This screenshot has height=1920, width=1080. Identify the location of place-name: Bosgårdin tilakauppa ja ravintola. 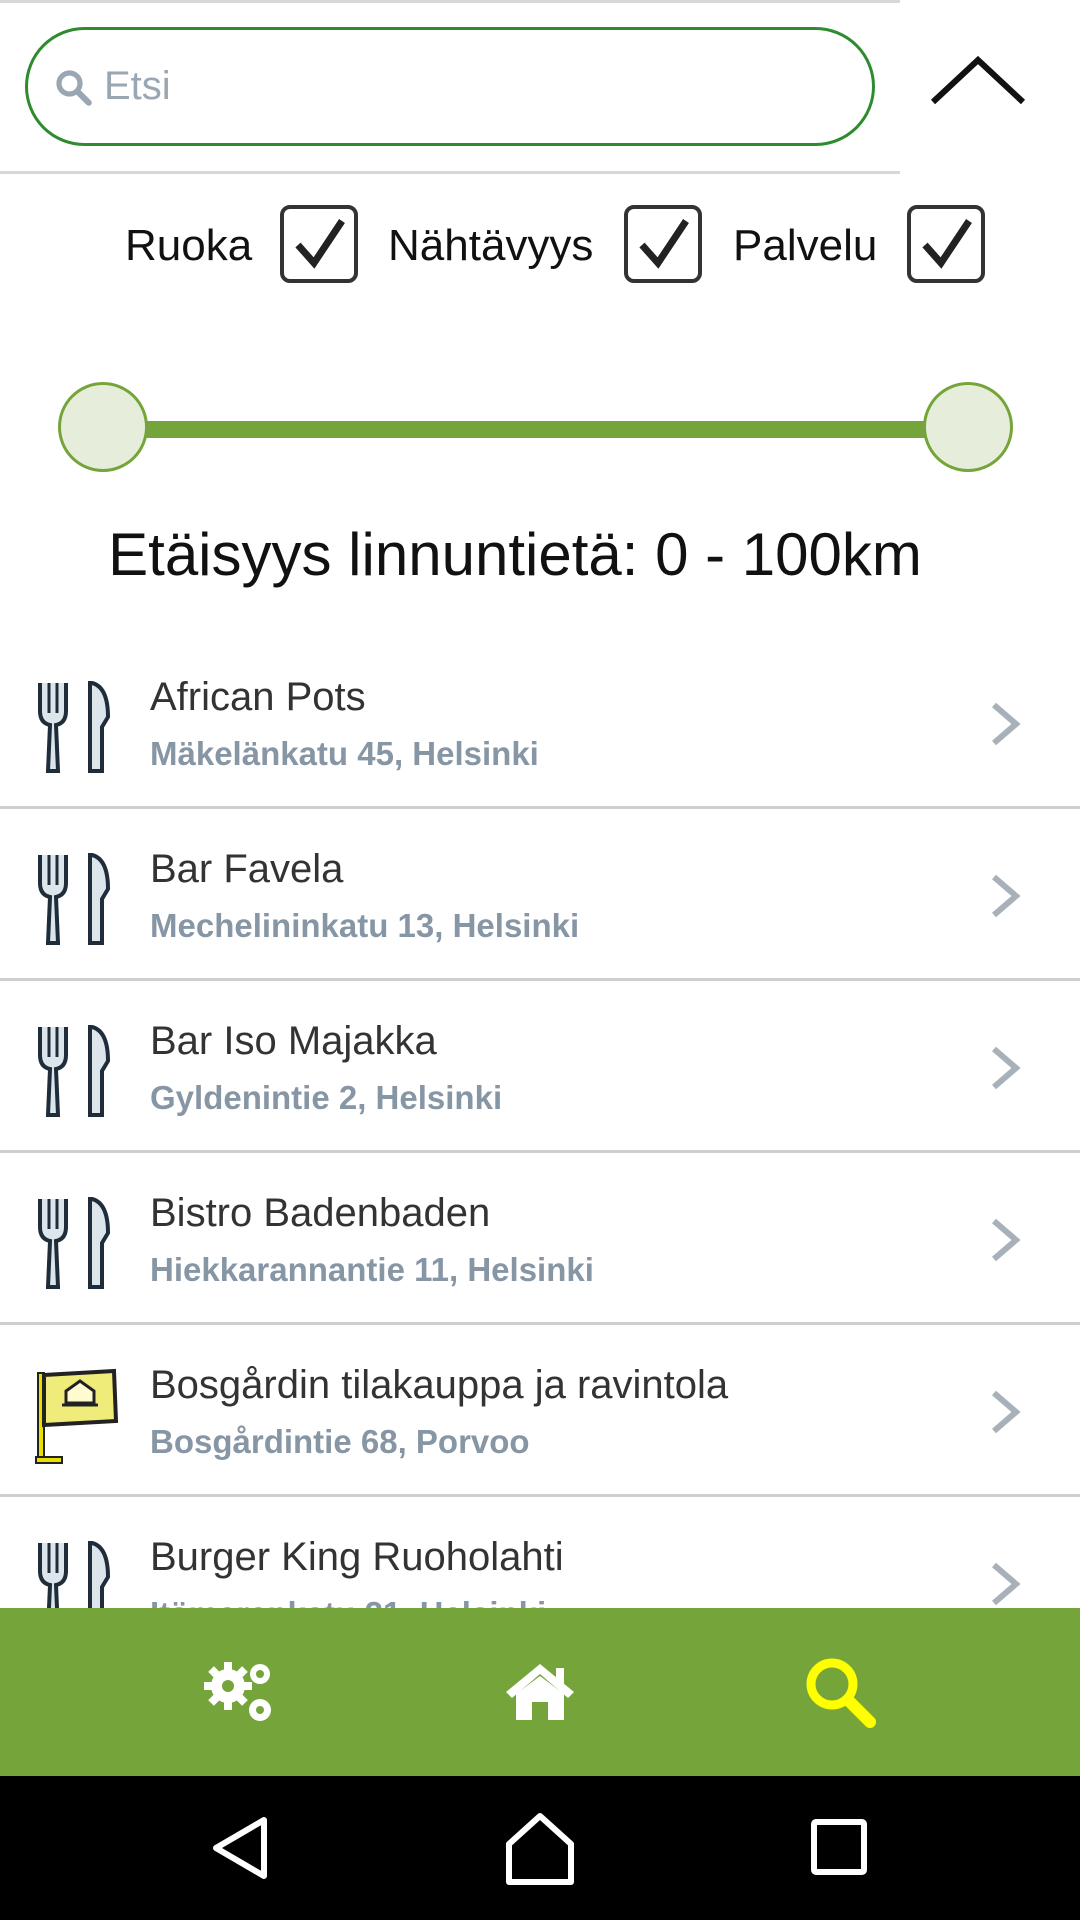
(439, 1385).